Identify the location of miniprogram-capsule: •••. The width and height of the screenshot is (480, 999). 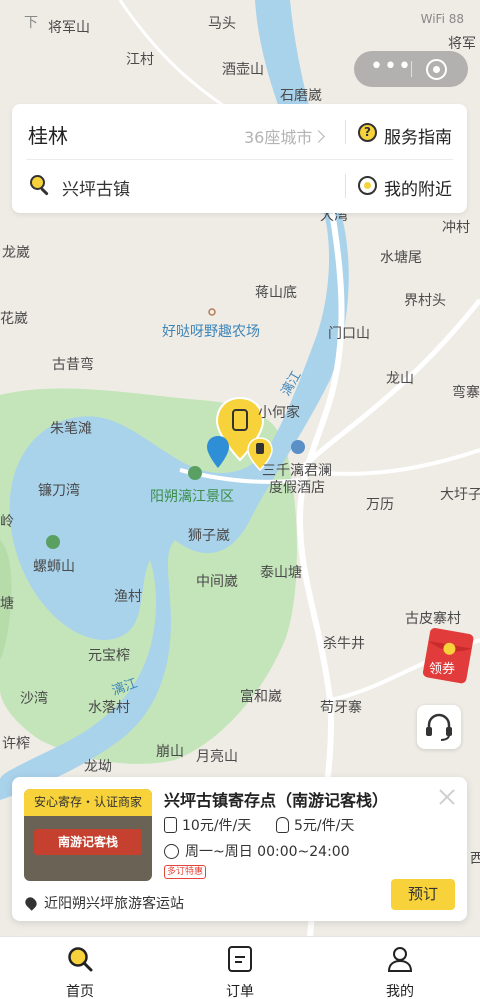
(411, 69).